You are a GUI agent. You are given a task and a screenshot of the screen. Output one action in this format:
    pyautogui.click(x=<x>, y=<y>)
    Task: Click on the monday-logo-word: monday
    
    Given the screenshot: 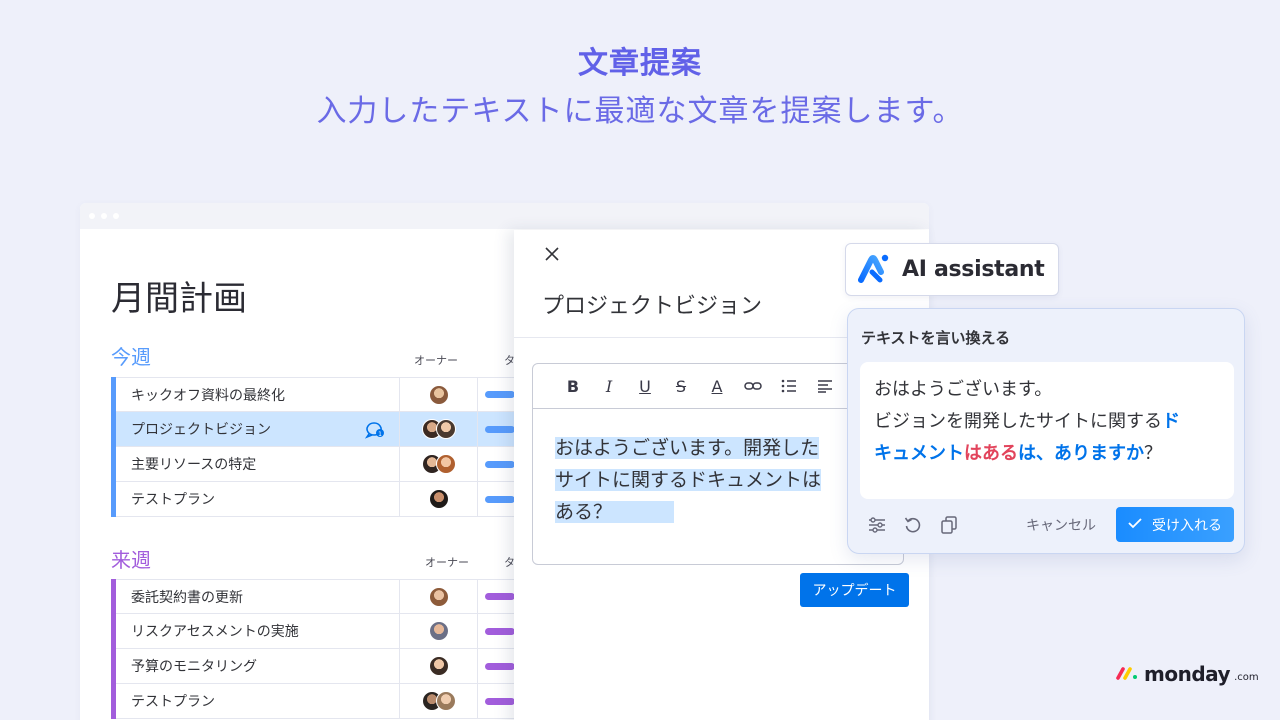 What is the action you would take?
    pyautogui.click(x=1187, y=674)
    